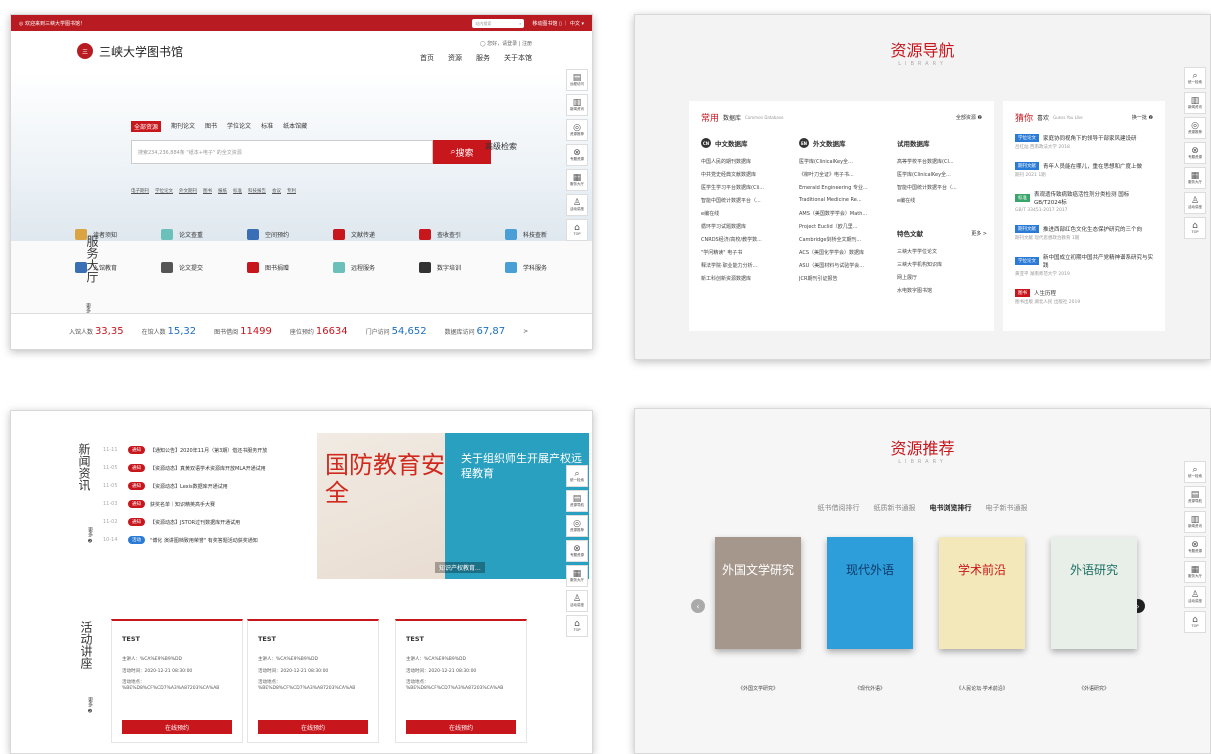 The image size is (1211, 754). I want to click on top-links: 移动图书馆 ▯ ｜ 中文 ▾, so click(558, 23).